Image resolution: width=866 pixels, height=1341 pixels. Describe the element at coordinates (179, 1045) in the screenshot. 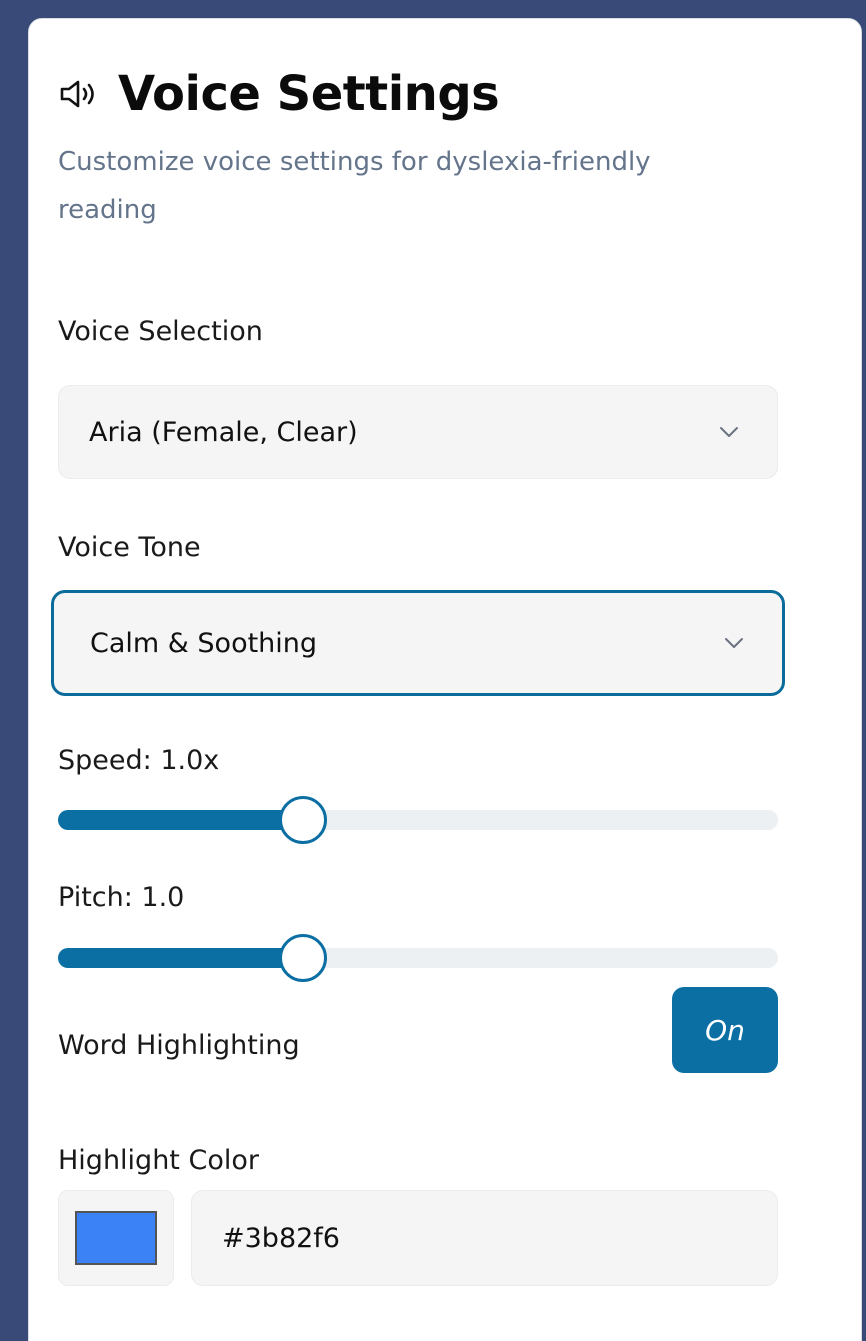

I see `word-highlighting-label: Word Highlighting` at that location.